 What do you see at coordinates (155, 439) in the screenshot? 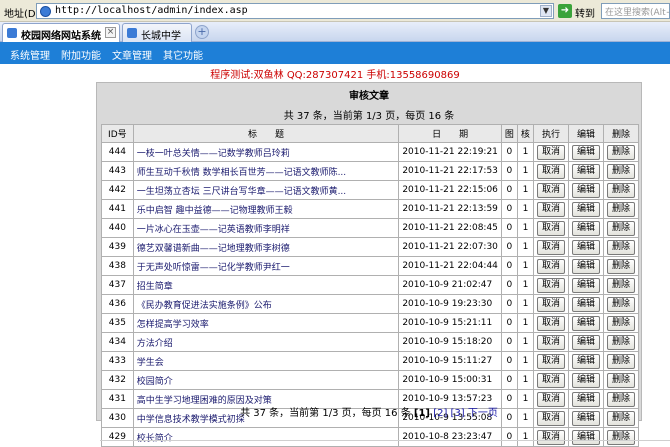
I see `cell-title: 校长简介` at bounding box center [155, 439].